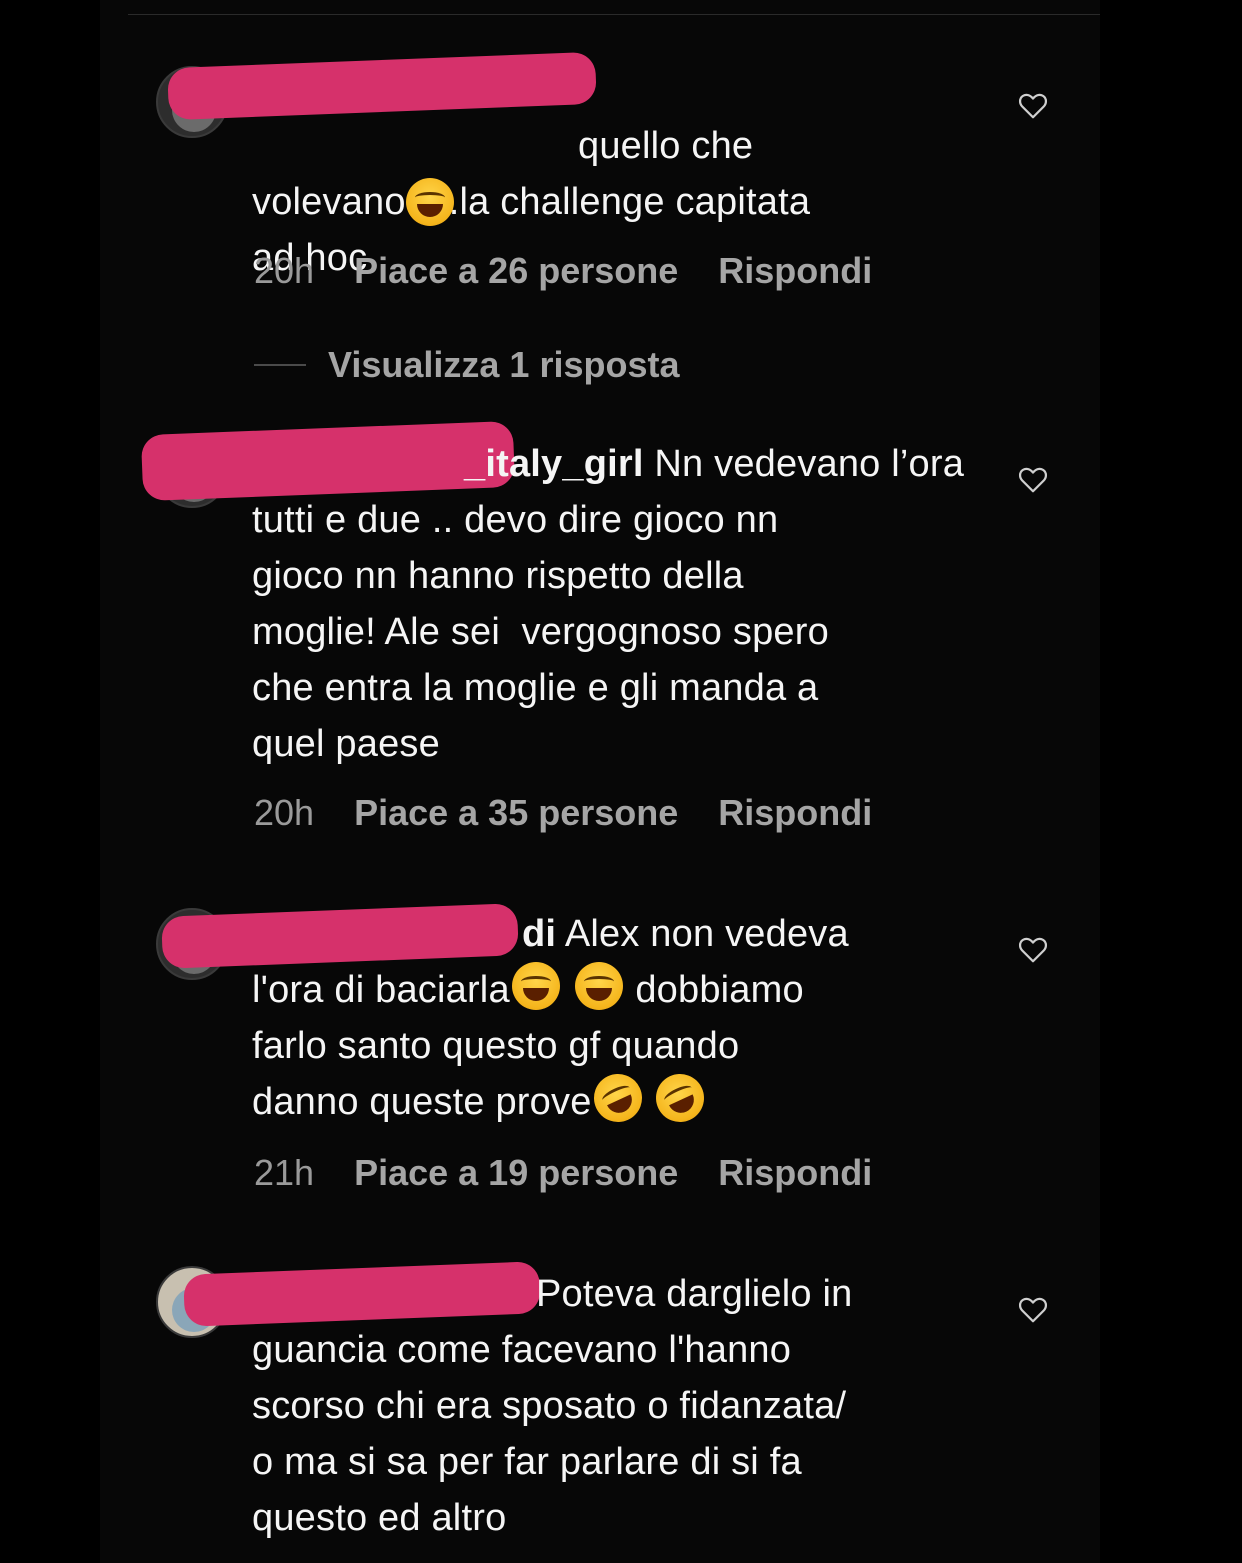 Image resolution: width=1242 pixels, height=1563 pixels. Describe the element at coordinates (516, 1173) in the screenshot. I see `likes-count: Piace a 19 persone` at that location.